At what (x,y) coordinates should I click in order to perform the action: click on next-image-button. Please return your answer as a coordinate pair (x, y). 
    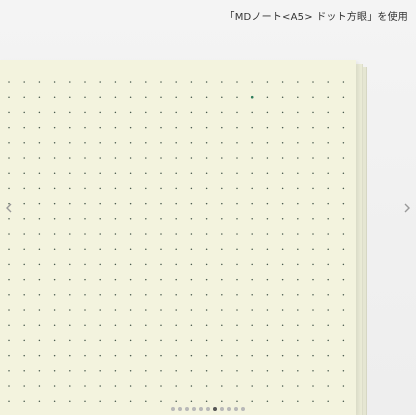
    Looking at the image, I should click on (407, 208).